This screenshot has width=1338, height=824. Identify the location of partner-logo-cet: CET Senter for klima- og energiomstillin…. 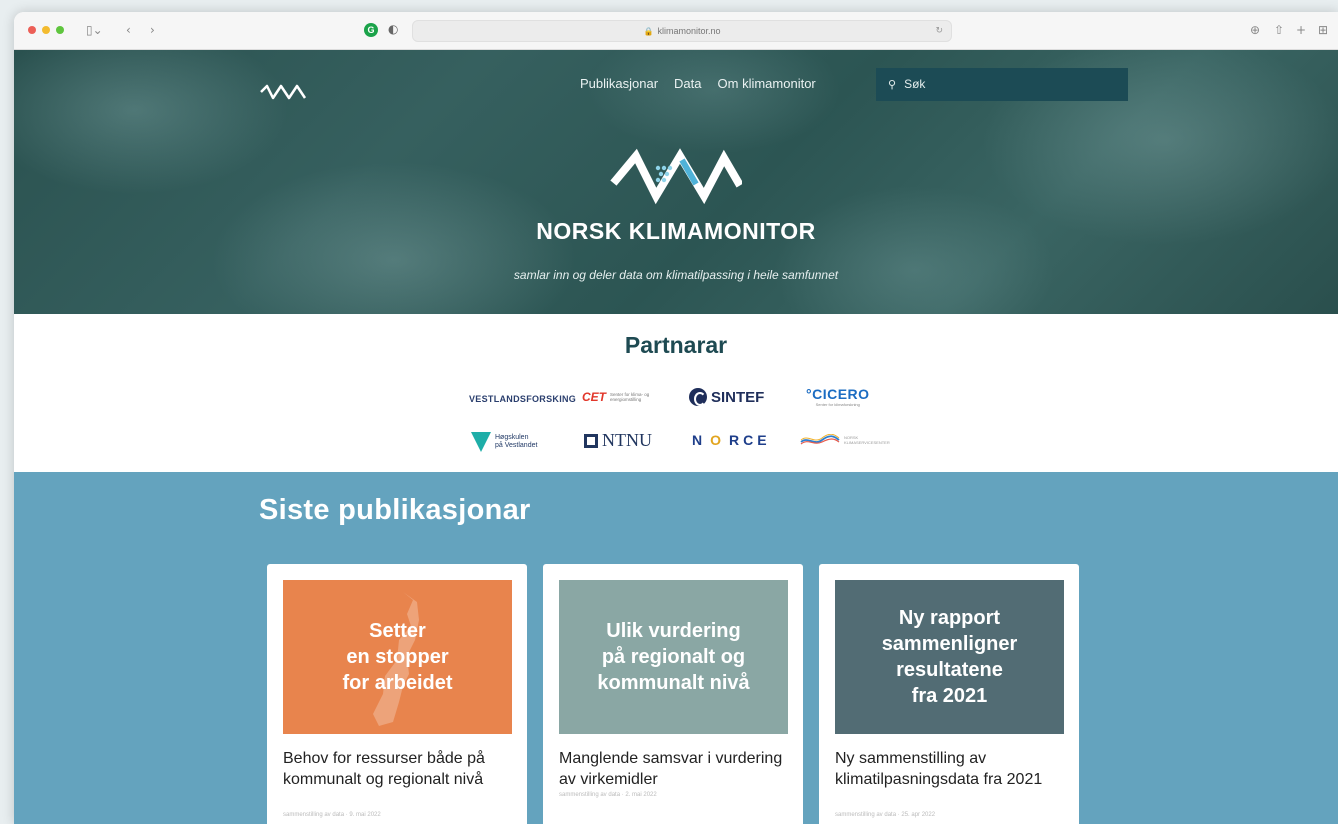
(620, 397).